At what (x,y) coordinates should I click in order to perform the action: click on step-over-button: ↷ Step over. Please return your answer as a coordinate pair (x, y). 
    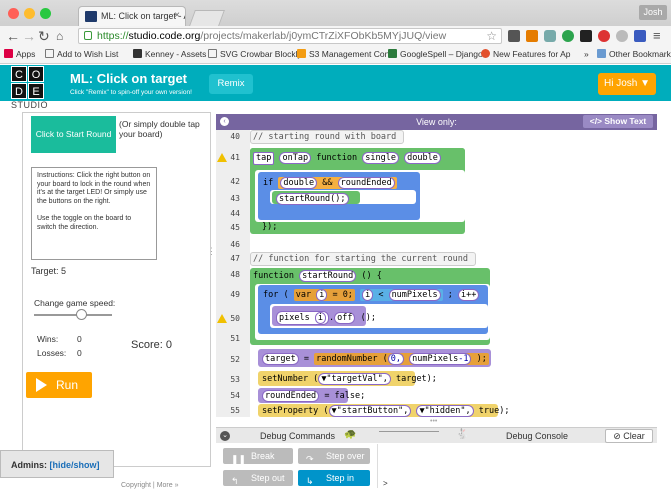
    Looking at the image, I should click on (334, 456).